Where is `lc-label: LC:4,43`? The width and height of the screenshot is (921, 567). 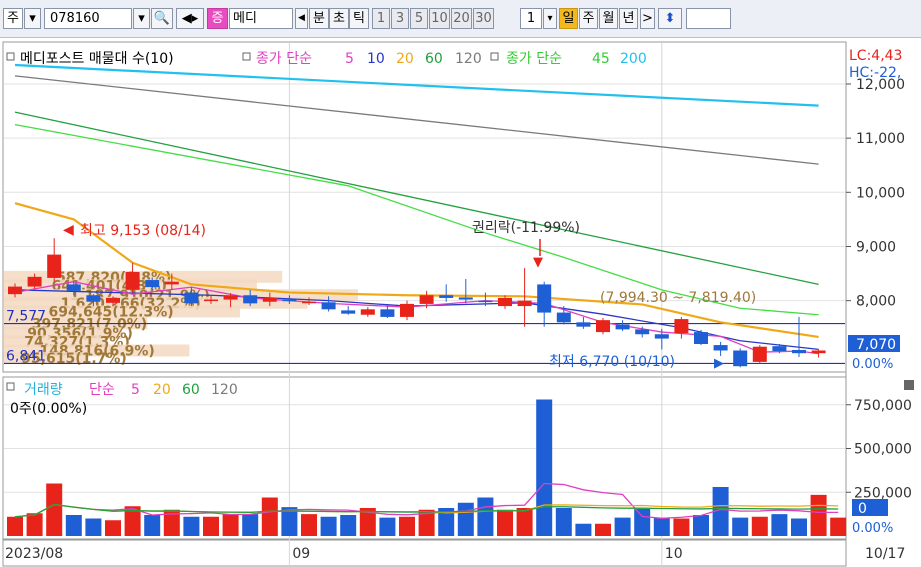
lc-label: LC:4,43 is located at coordinates (875, 56).